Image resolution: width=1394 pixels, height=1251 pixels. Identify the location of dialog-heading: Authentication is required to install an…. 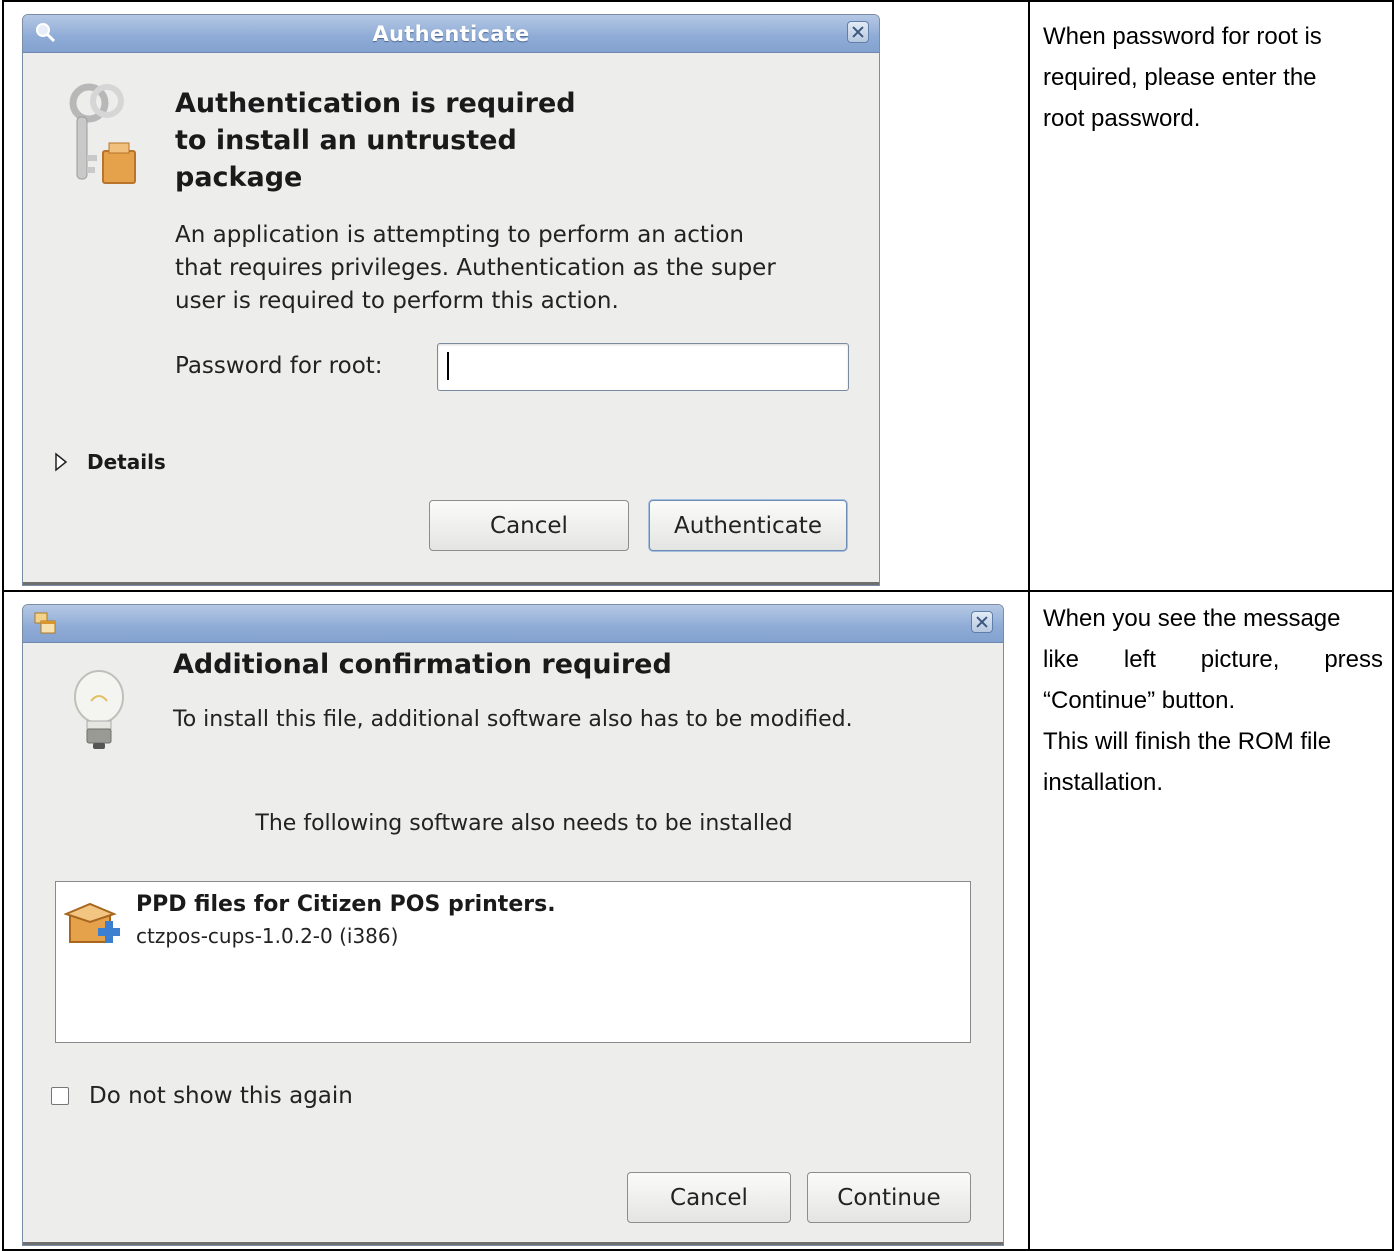
(375, 140).